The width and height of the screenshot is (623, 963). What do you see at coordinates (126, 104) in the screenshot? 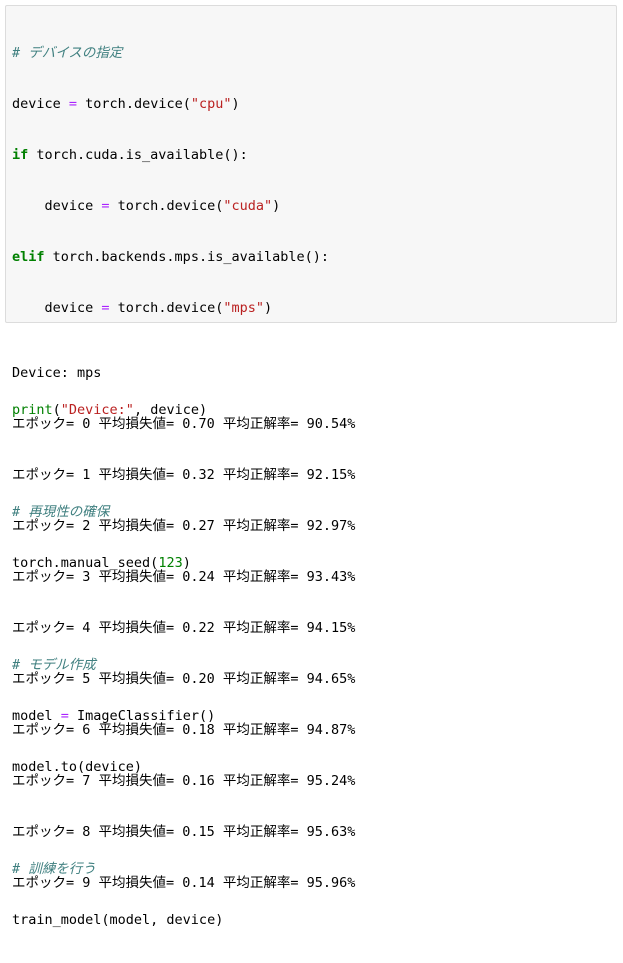
I see `code-line: device = torch.device("cpu")` at bounding box center [126, 104].